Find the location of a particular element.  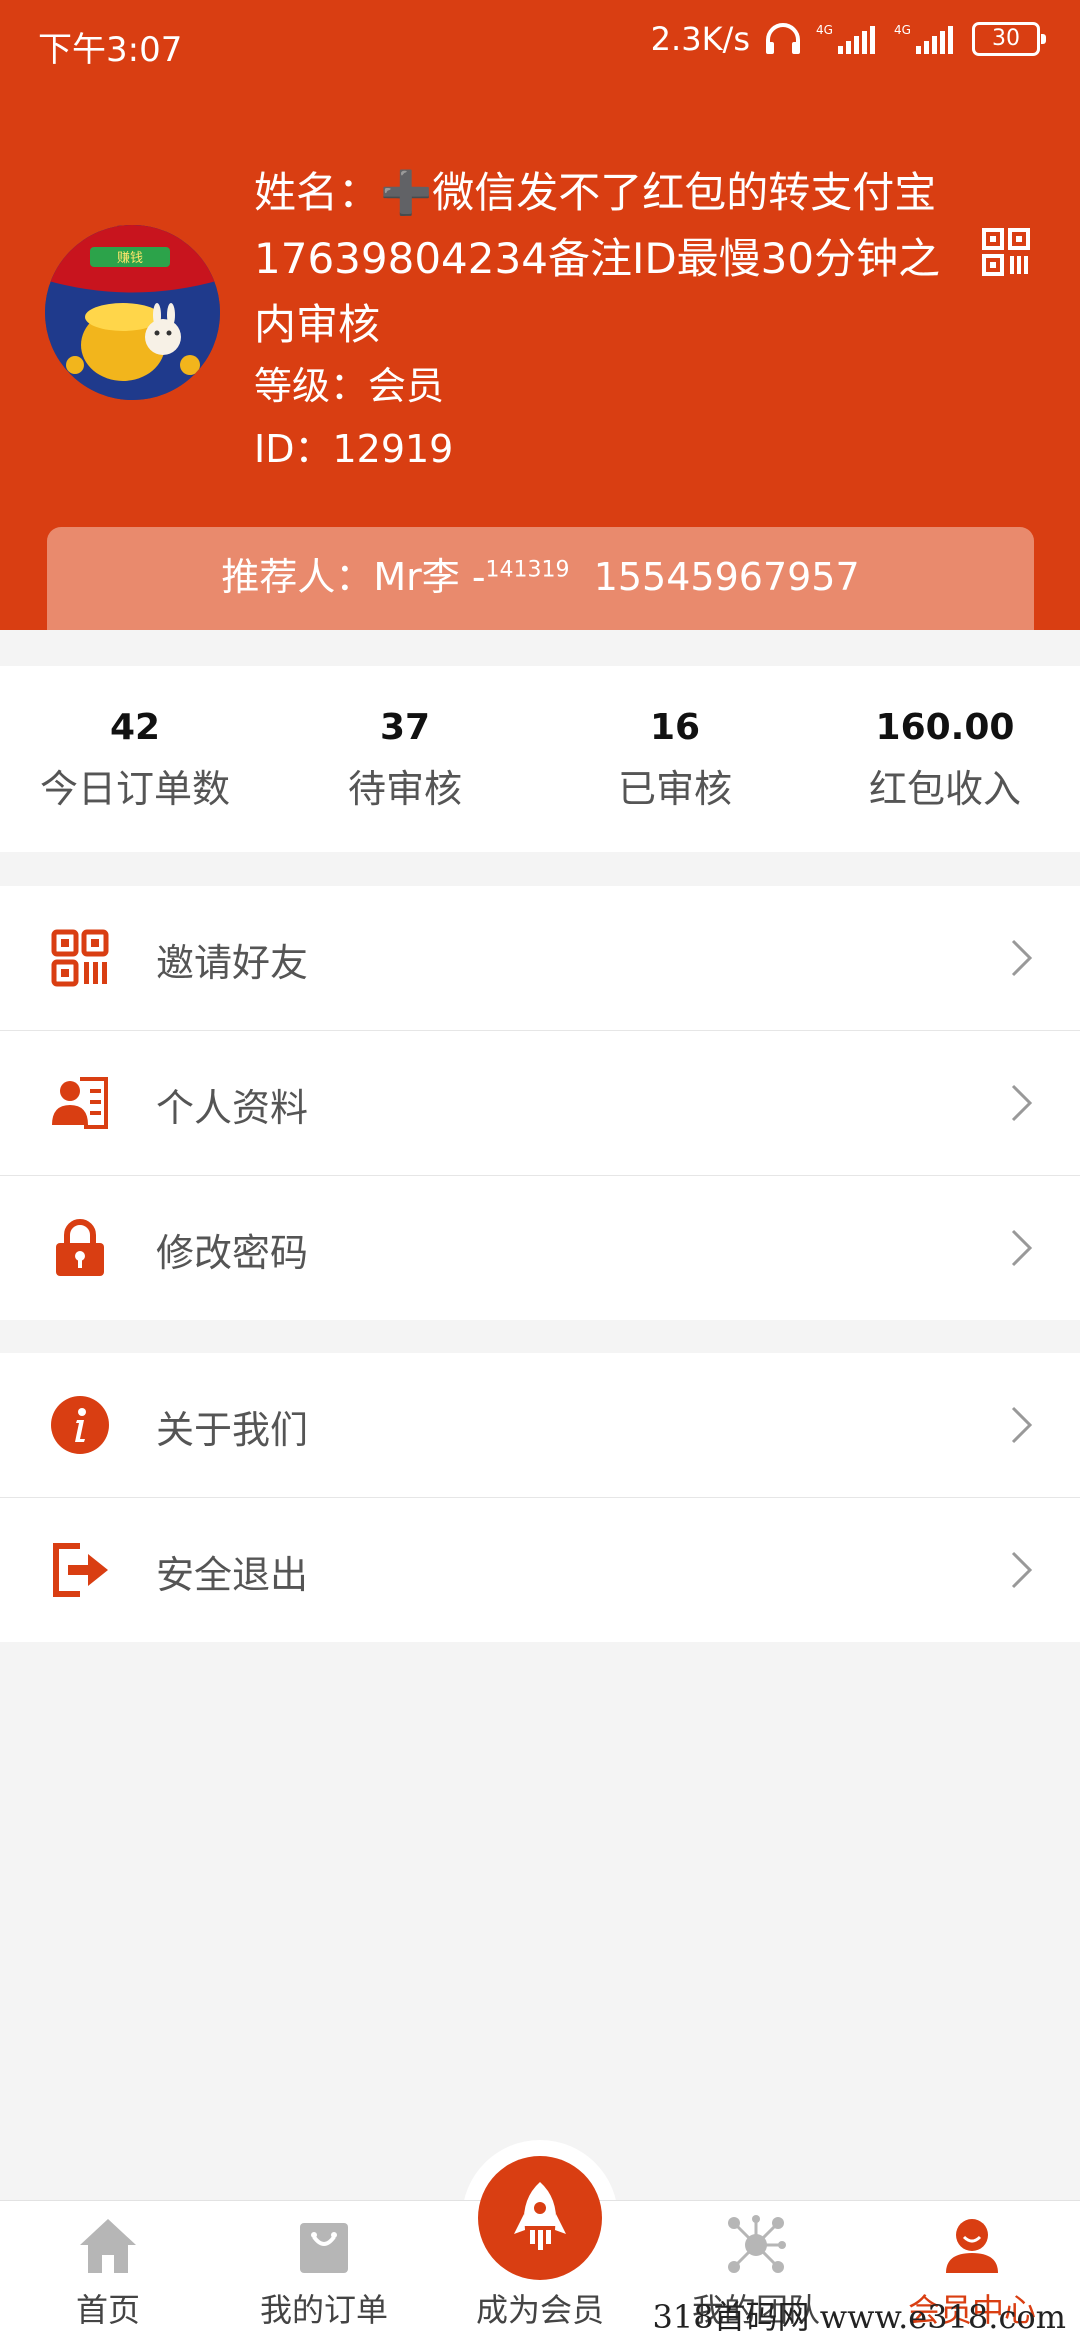

status-bar: 下午3:07 2.3K/s 4G 4G 30 is located at coordinates (540, 46).